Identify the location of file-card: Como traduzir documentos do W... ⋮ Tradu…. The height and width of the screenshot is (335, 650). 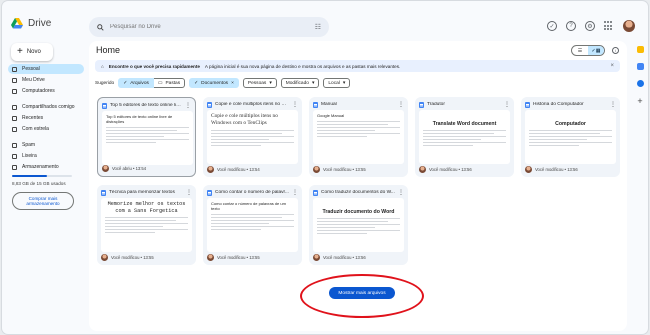
(358, 225).